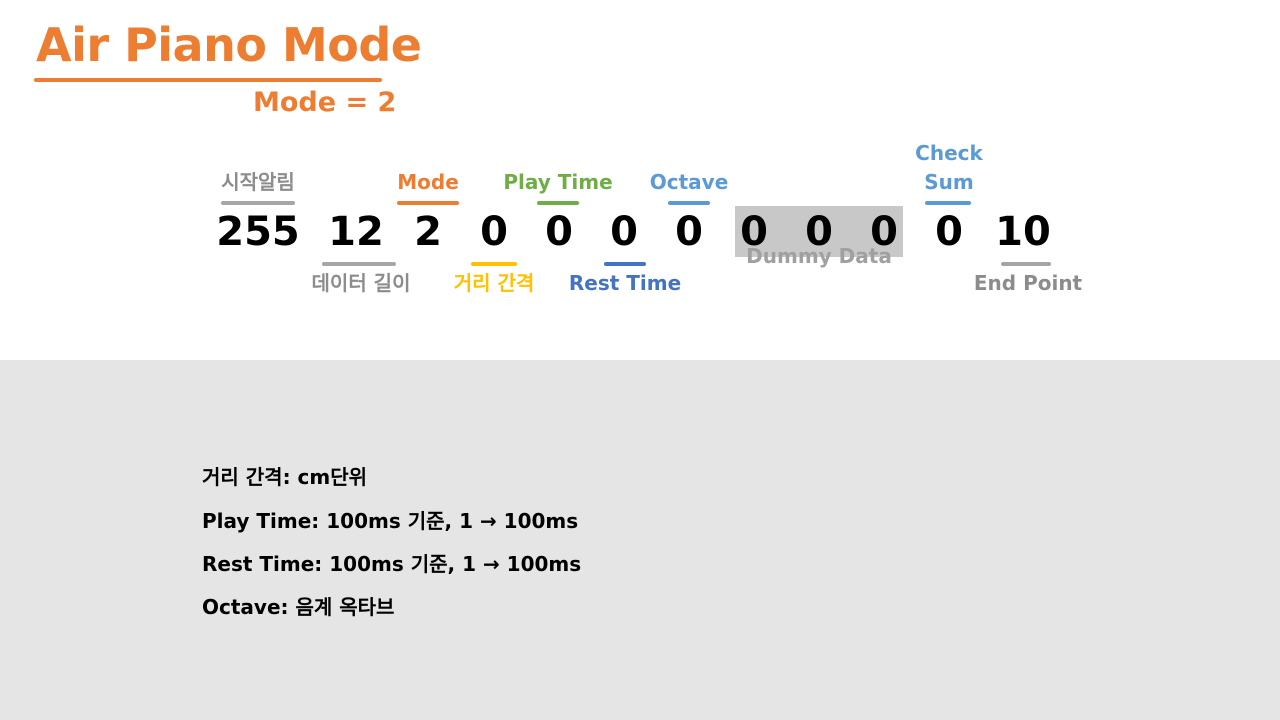 This screenshot has height=720, width=1280. I want to click on byte-value: 12, so click(356, 232).